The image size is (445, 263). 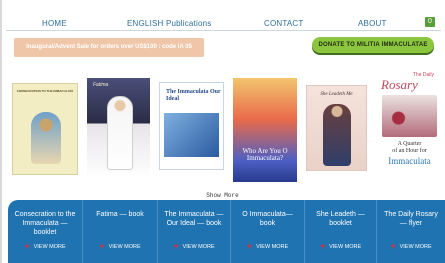 I want to click on virgin-mary-image, so click(x=46, y=138).